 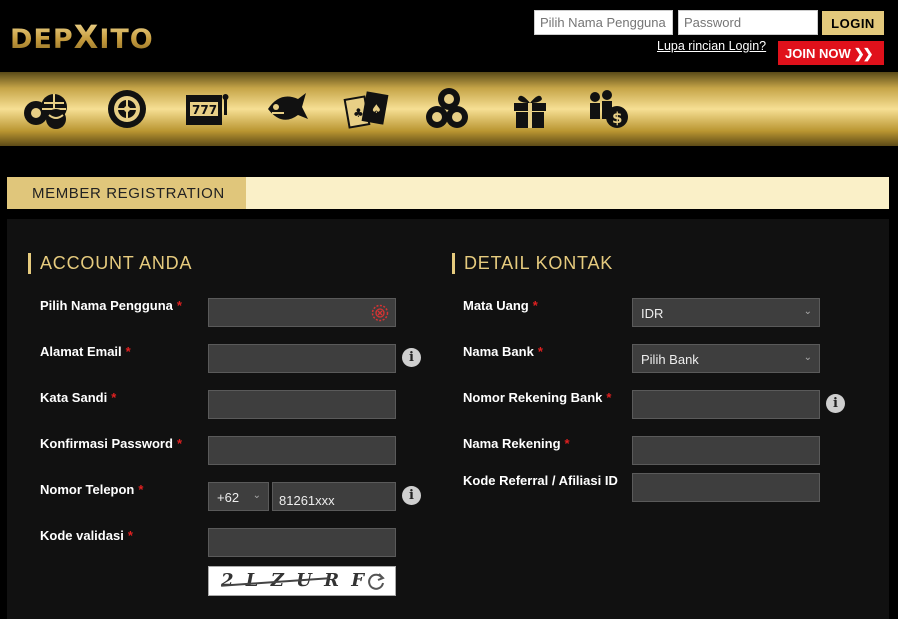 What do you see at coordinates (748, 22) in the screenshot?
I see `login-password-input` at bounding box center [748, 22].